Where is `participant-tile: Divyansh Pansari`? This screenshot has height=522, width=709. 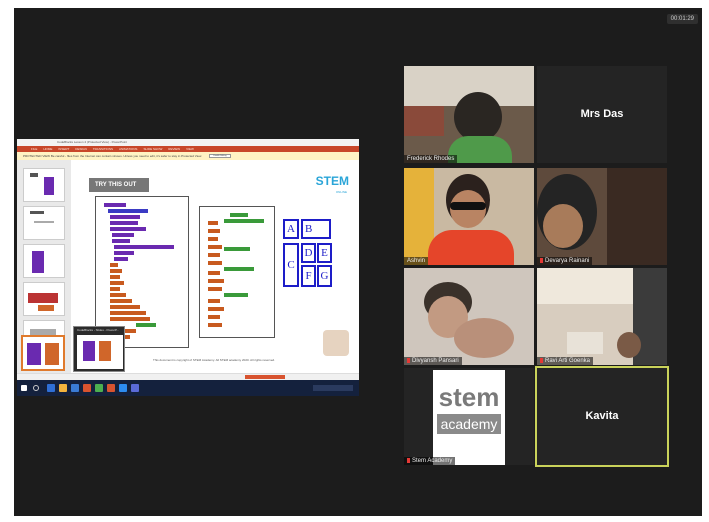 participant-tile: Divyansh Pansari is located at coordinates (469, 316).